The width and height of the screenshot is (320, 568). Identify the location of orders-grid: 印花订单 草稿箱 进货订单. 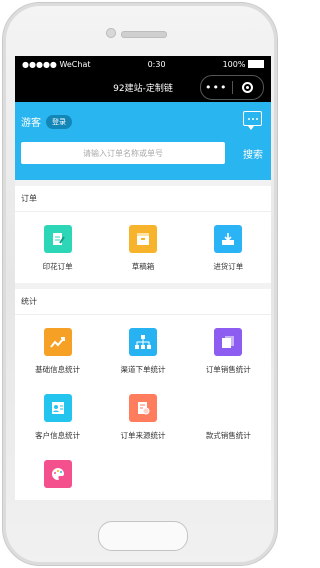
(143, 247).